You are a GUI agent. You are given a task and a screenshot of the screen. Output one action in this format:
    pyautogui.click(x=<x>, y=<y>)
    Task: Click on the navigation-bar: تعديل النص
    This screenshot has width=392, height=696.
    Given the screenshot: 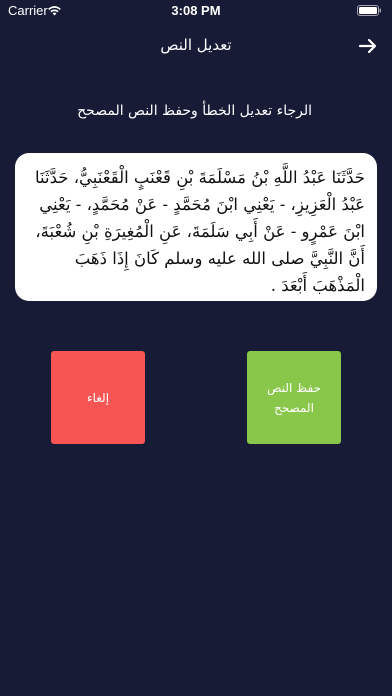 What is the action you would take?
    pyautogui.click(x=196, y=46)
    